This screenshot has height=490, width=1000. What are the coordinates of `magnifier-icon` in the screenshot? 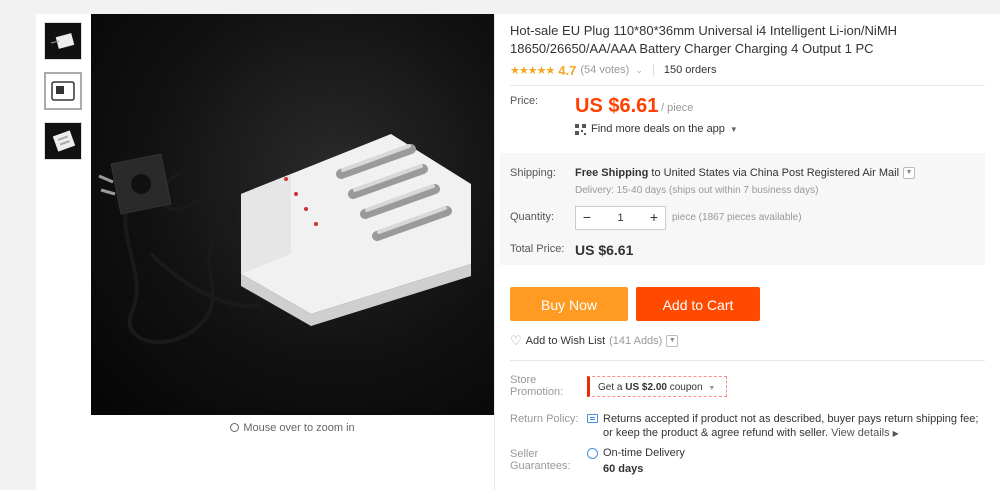 It's located at (235, 427).